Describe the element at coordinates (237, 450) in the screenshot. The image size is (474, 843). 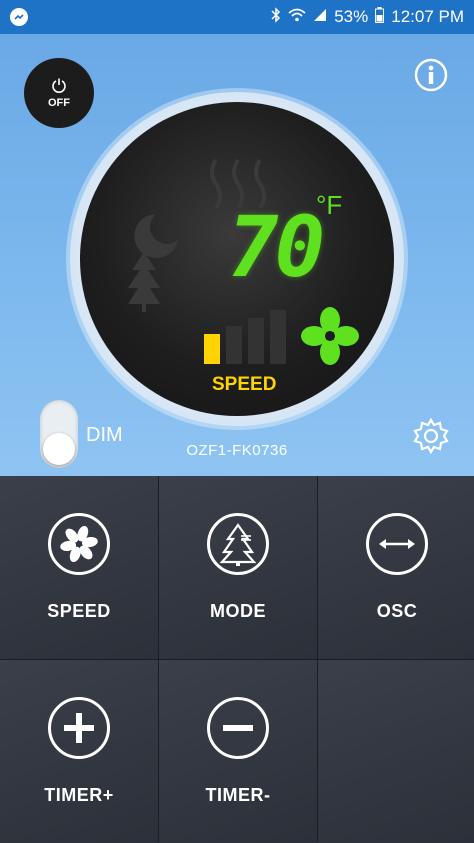
I see `device-id: OZF1-FK0736` at that location.